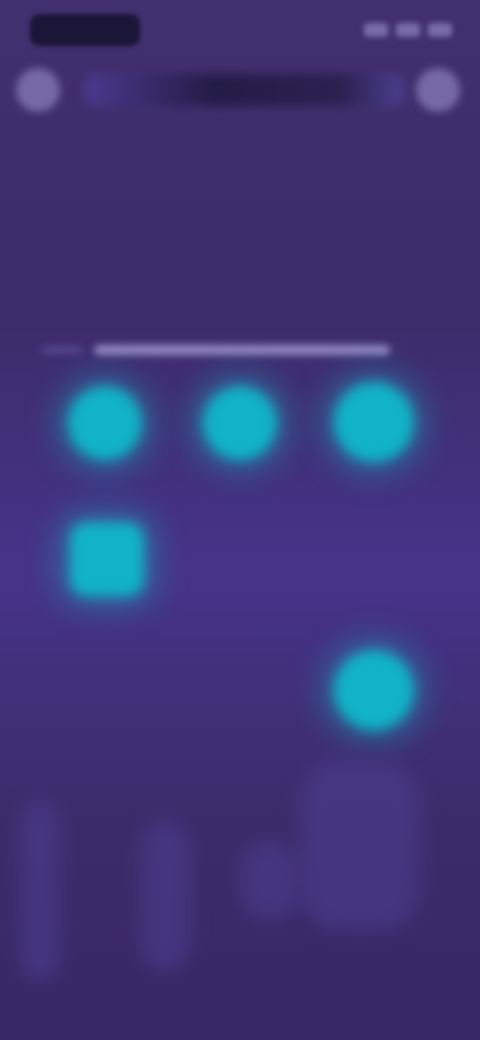 The width and height of the screenshot is (480, 1040). What do you see at coordinates (85, 30) in the screenshot?
I see `status-time` at bounding box center [85, 30].